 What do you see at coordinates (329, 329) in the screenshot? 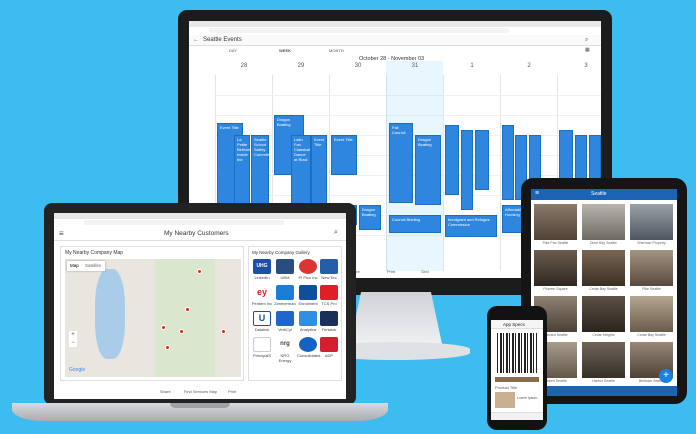
I see `company-label: Fenwick` at bounding box center [329, 329].